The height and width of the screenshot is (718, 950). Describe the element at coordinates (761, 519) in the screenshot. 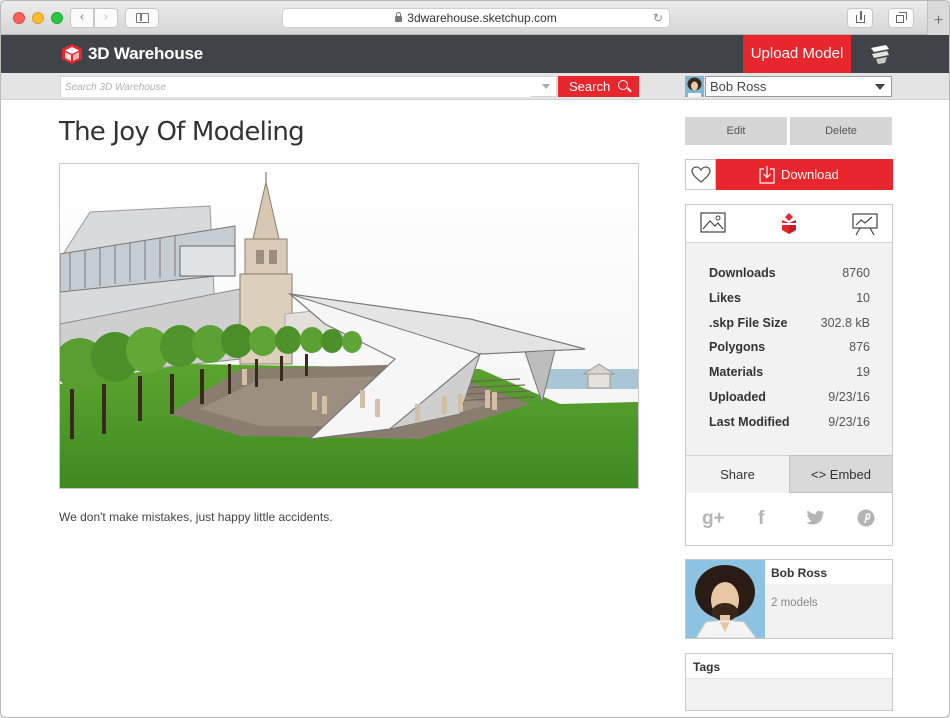

I see `facebook-icon: f` at that location.